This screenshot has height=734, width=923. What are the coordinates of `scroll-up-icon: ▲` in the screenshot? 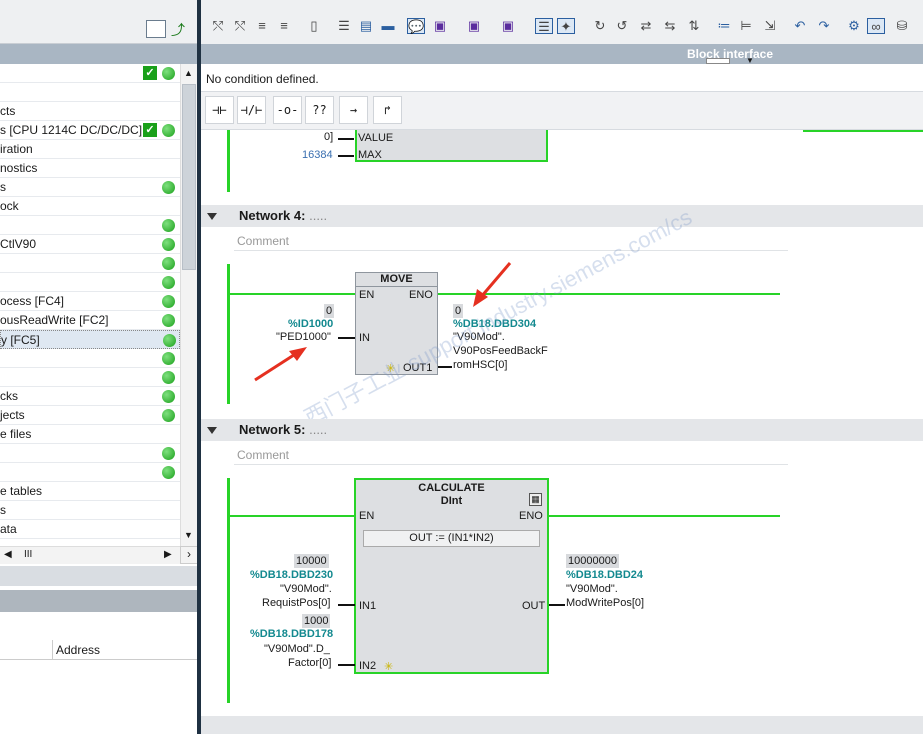 It's located at (188, 73).